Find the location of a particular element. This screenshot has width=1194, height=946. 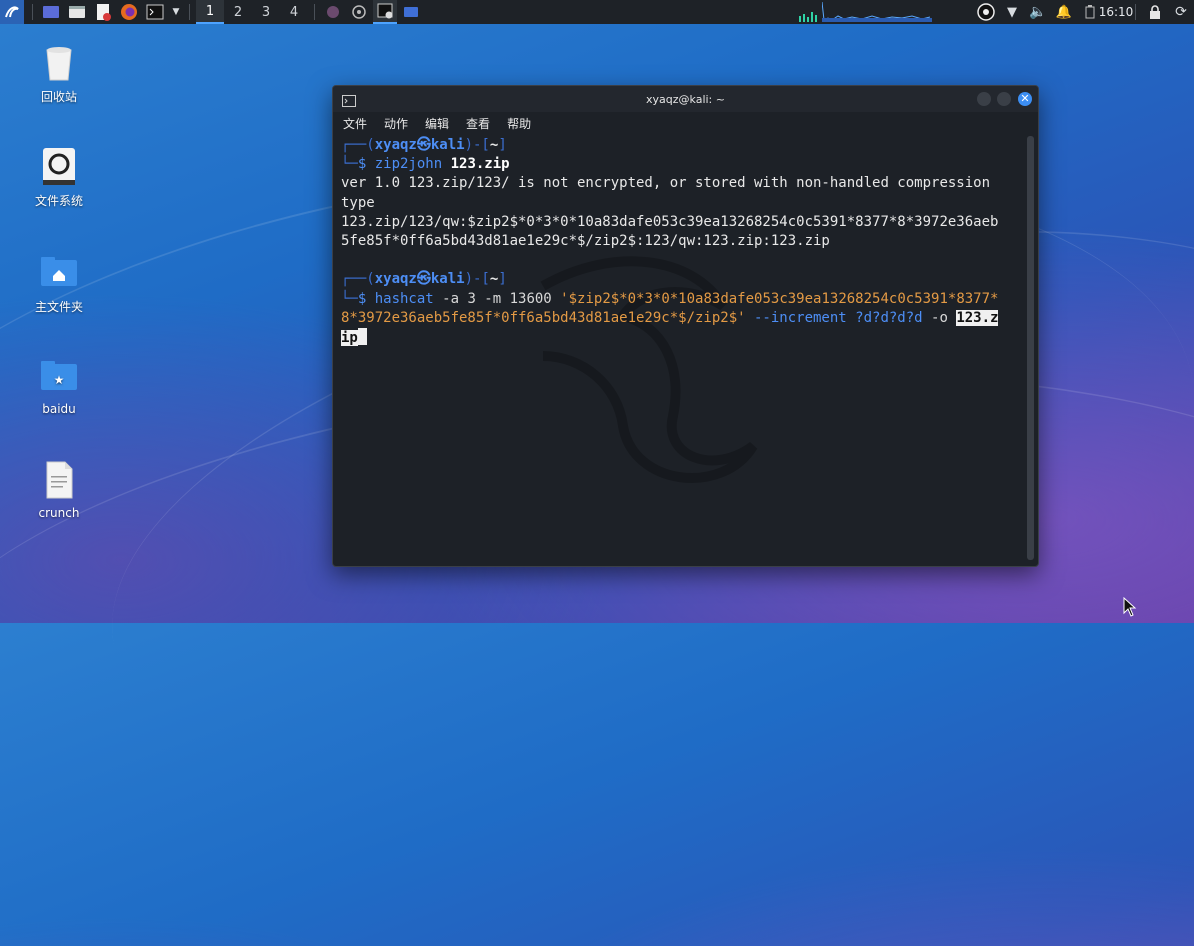

desktop-icon-trash: 回收站 is located at coordinates (59, 73).